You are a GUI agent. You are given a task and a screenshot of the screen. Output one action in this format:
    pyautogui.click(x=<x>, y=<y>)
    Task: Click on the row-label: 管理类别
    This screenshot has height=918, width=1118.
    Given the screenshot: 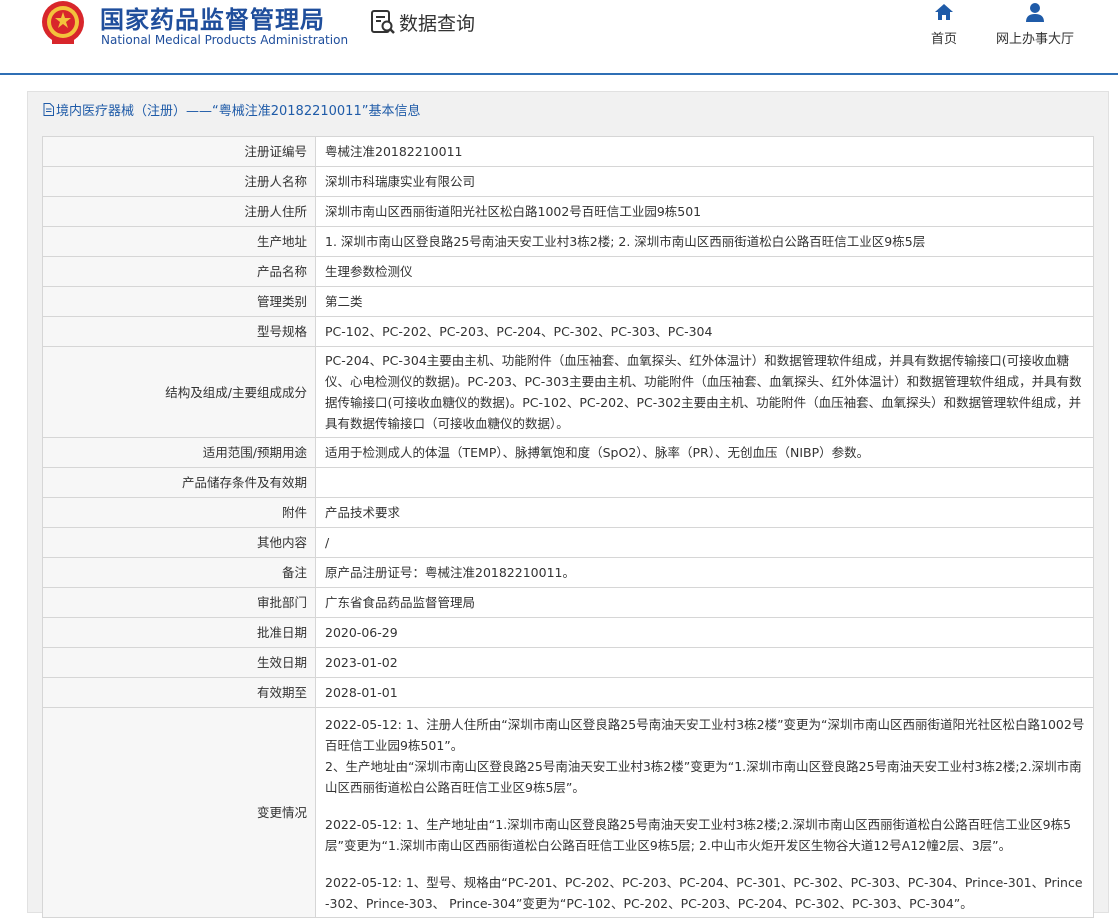 What is the action you would take?
    pyautogui.click(x=179, y=301)
    